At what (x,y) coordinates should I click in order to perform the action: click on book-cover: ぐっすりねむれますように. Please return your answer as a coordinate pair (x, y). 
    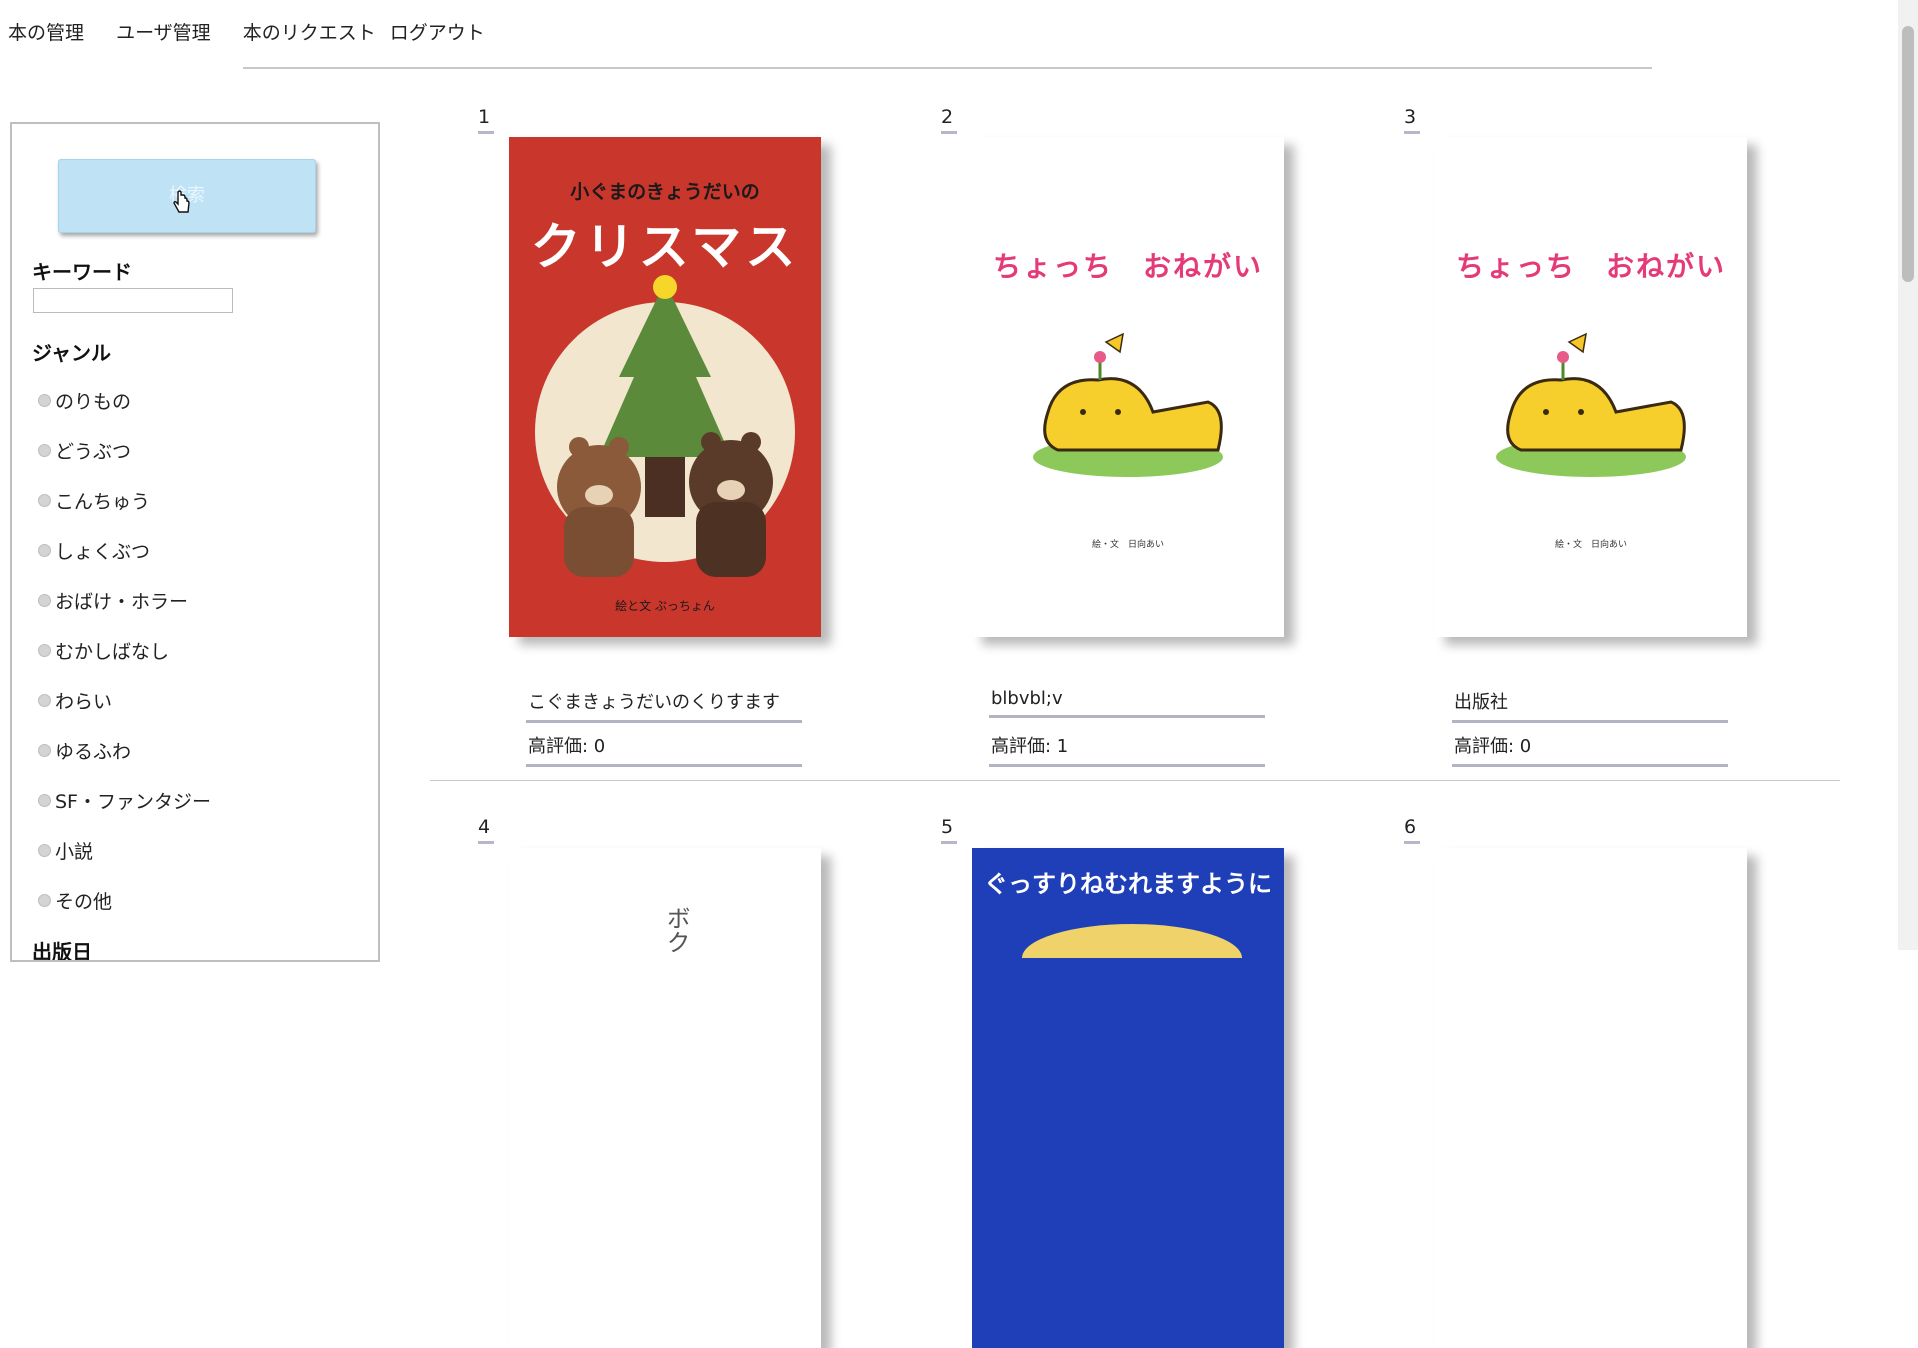
    Looking at the image, I should click on (1128, 1098).